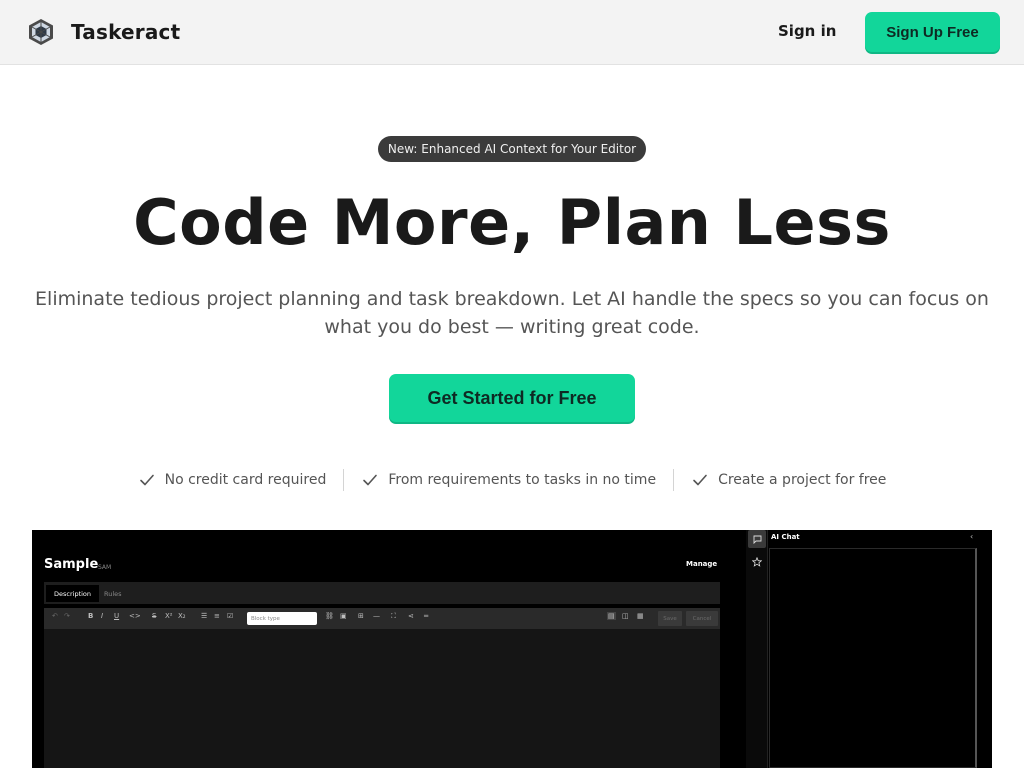 The width and height of the screenshot is (1024, 768). I want to click on preview-project-key: SAM, so click(105, 567).